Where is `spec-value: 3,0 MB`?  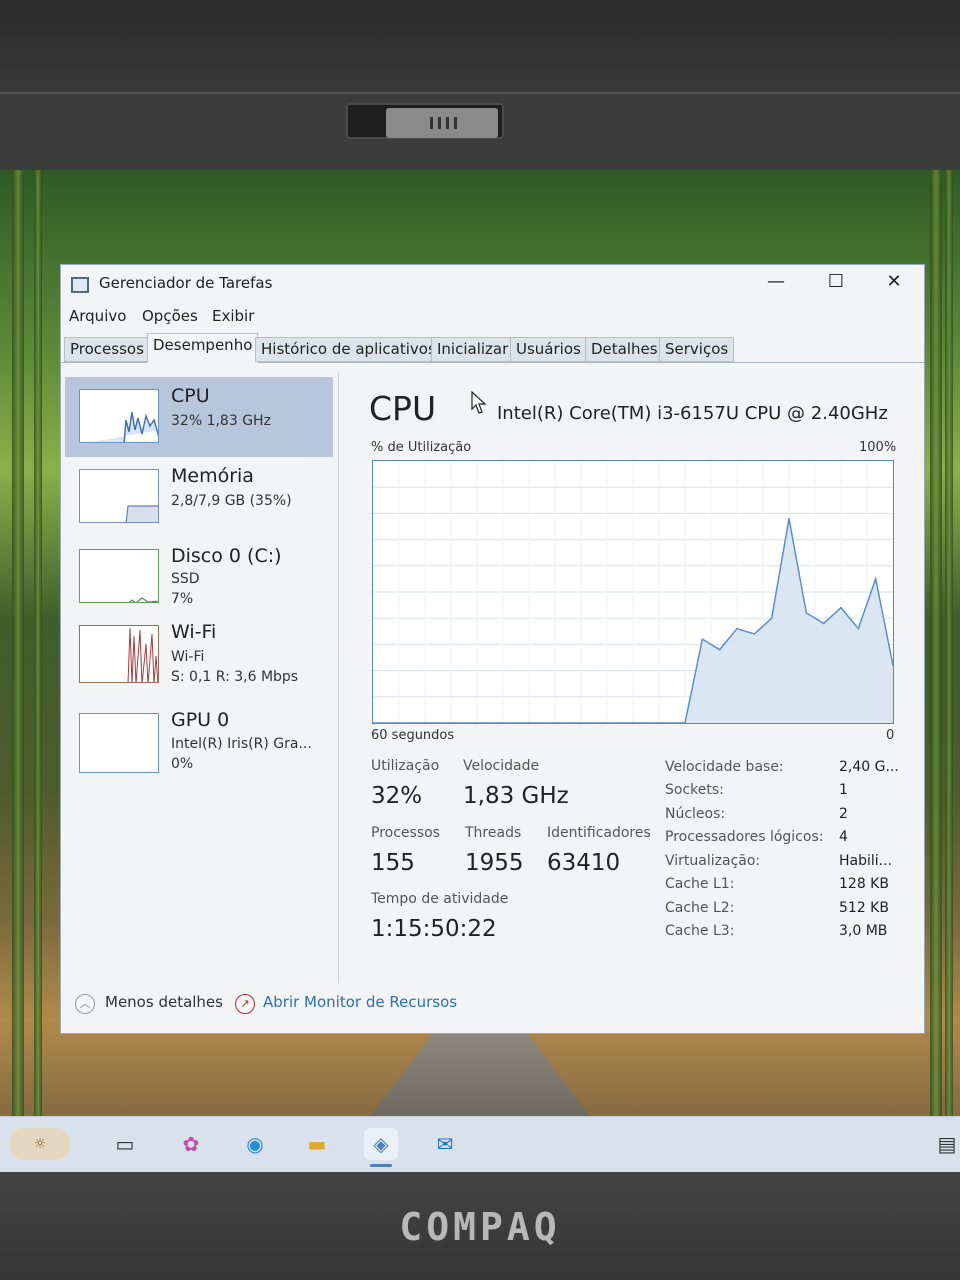
spec-value: 3,0 MB is located at coordinates (863, 931).